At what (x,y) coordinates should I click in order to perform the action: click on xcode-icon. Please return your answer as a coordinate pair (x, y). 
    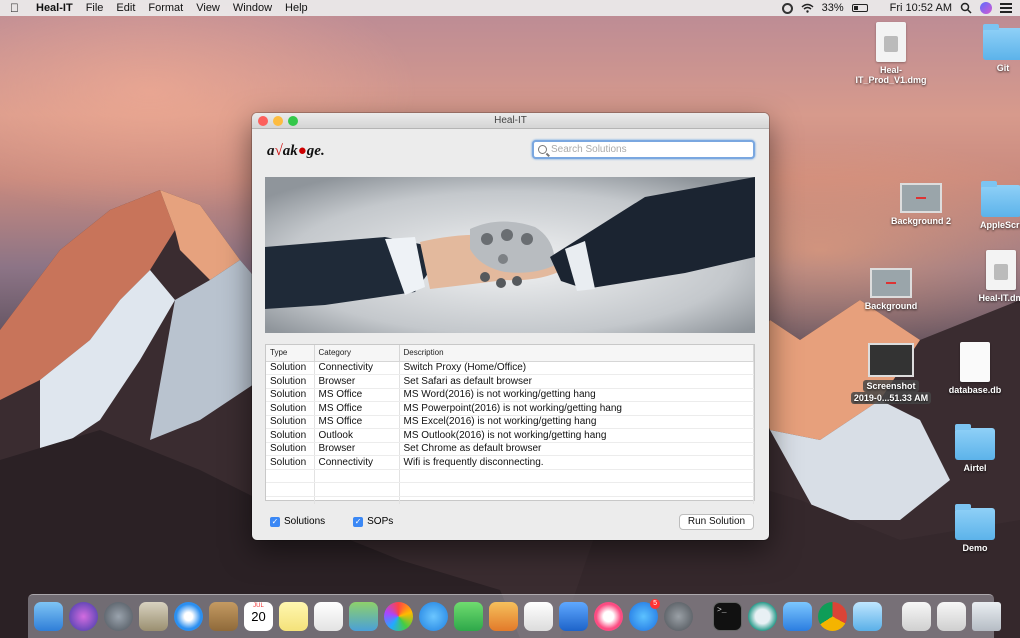
    Looking at the image, I should click on (797, 616).